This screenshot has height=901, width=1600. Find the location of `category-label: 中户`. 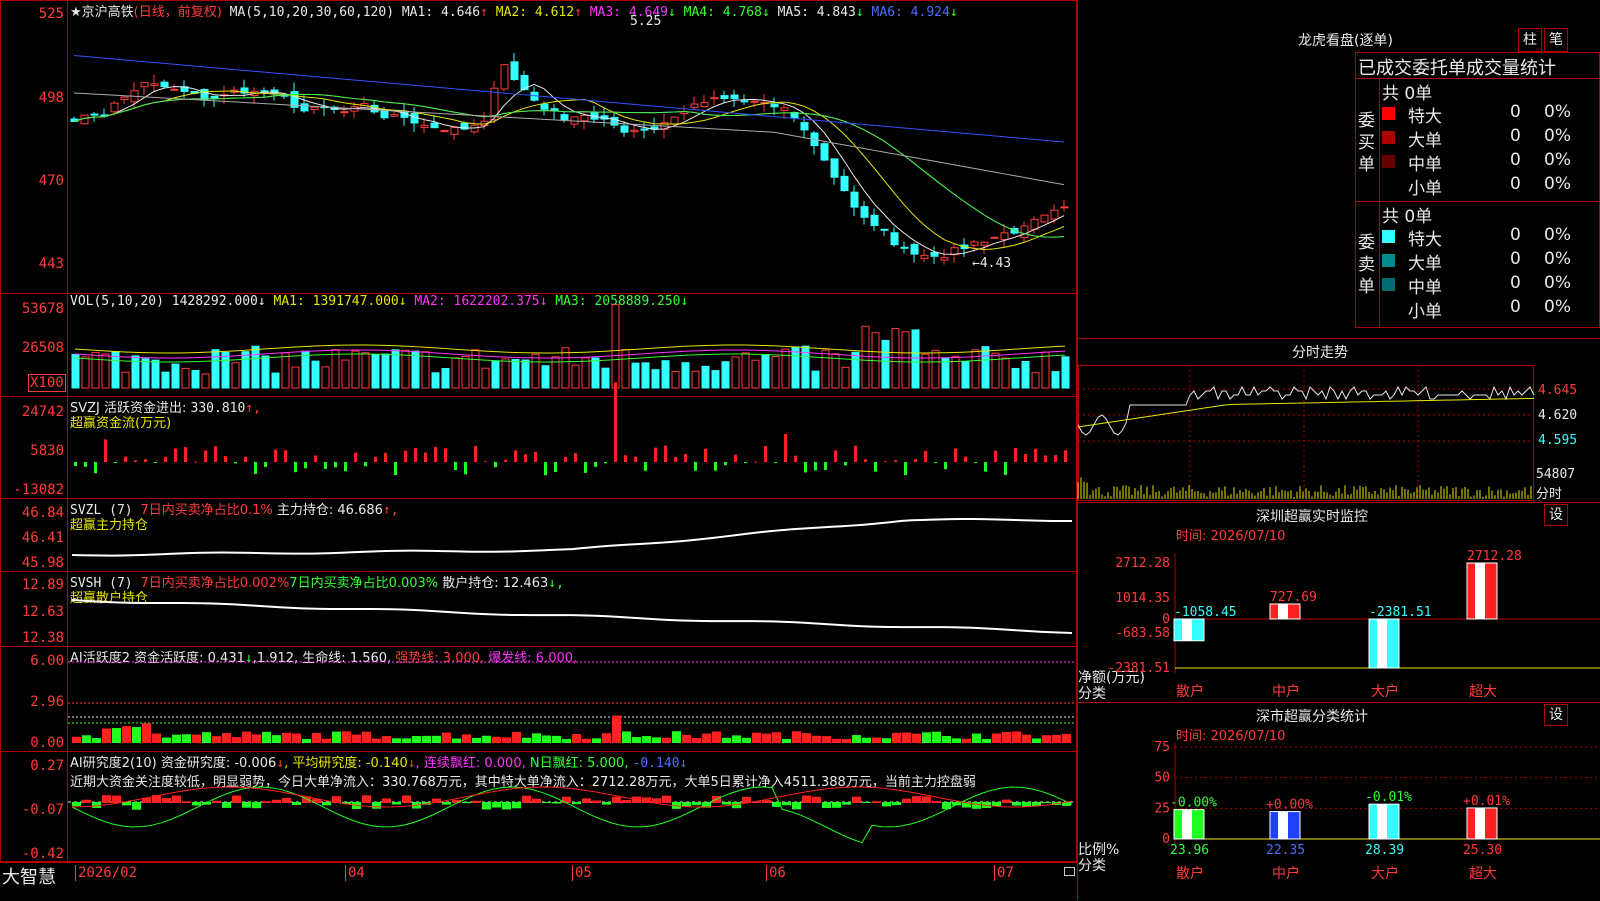

category-label: 中户 is located at coordinates (1286, 691).